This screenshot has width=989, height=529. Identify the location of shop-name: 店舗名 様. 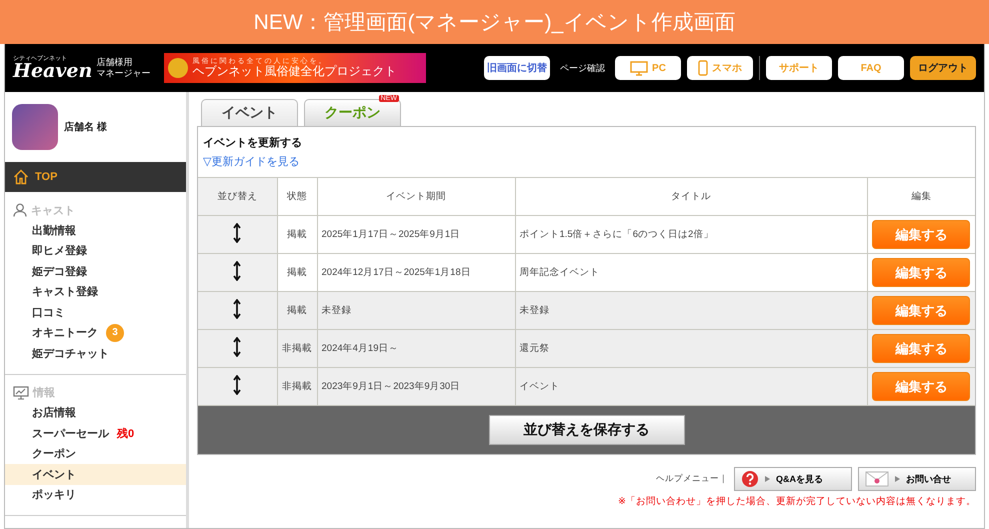
(85, 127).